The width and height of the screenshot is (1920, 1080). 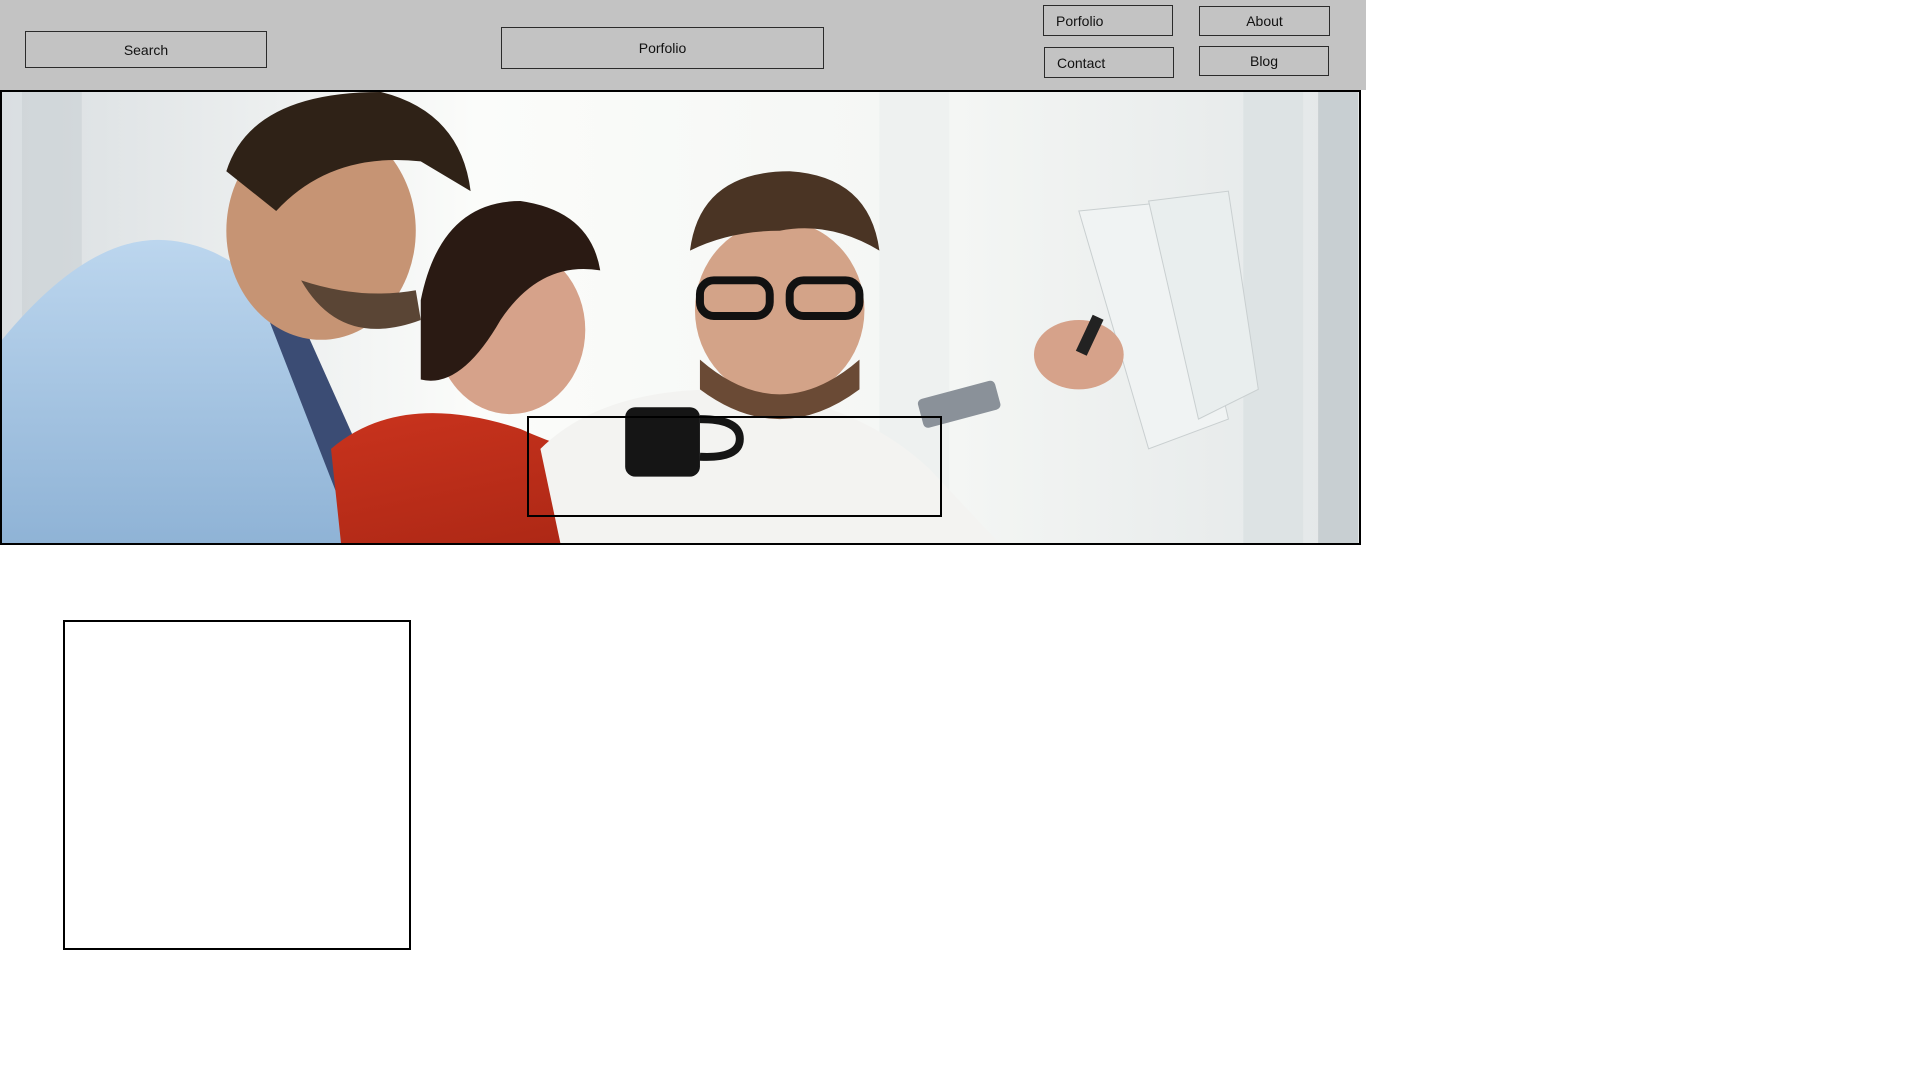 What do you see at coordinates (146, 49) in the screenshot?
I see `search-button: Search` at bounding box center [146, 49].